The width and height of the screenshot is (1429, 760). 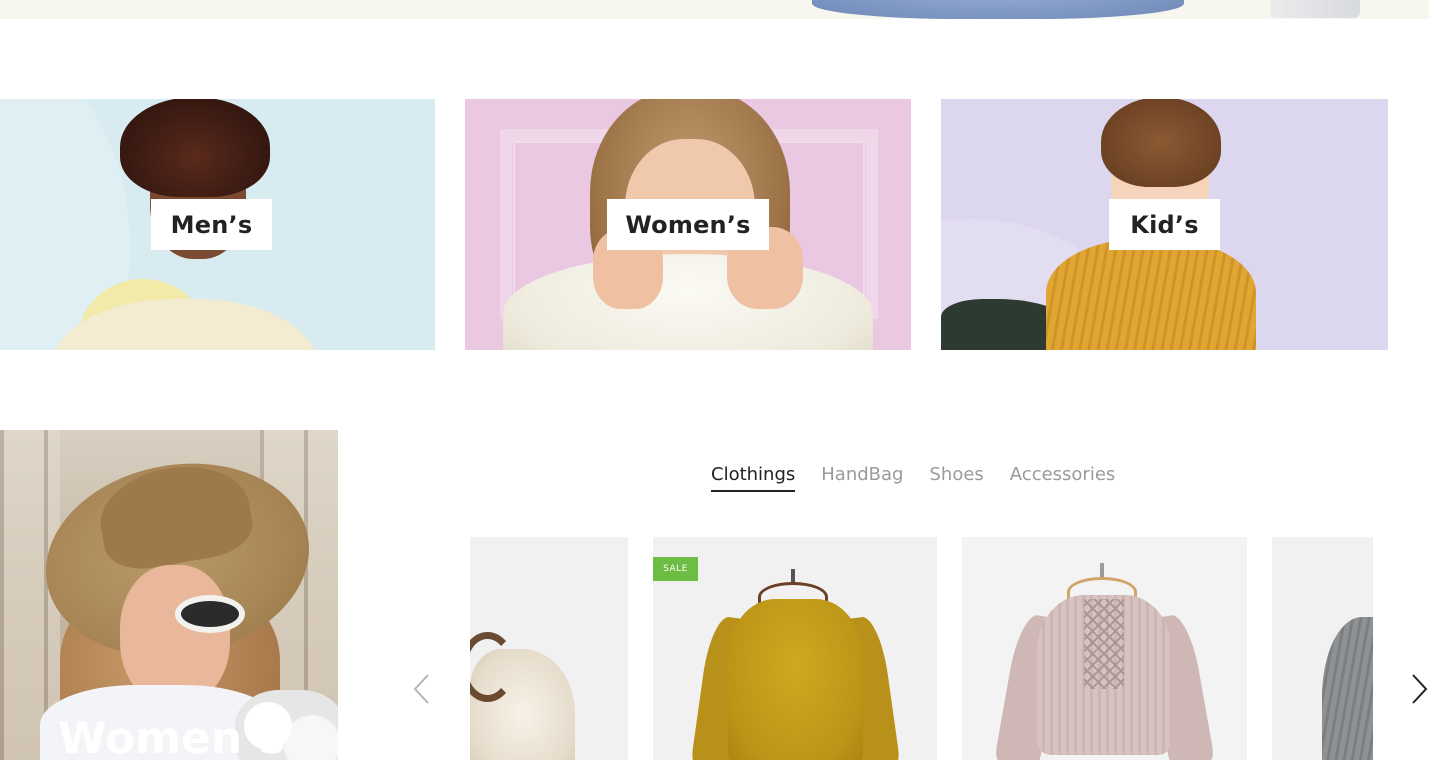 What do you see at coordinates (998, 9) in the screenshot?
I see `knit-product-image` at bounding box center [998, 9].